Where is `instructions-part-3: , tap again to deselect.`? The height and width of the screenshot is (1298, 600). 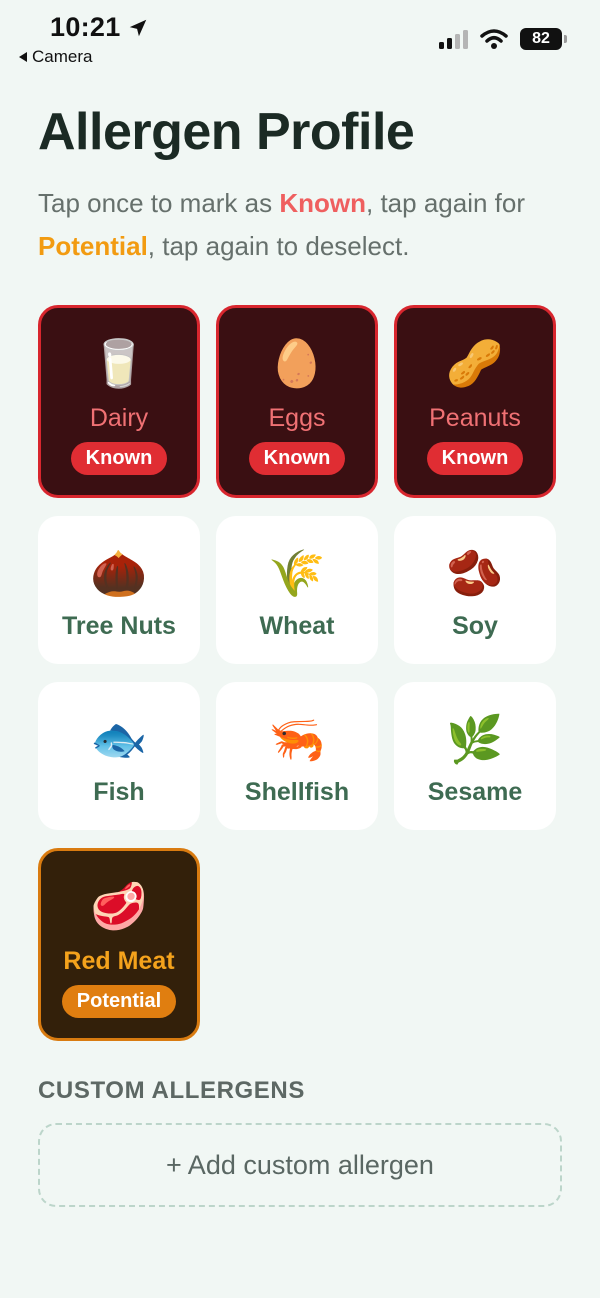 instructions-part-3: , tap again to deselect. is located at coordinates (278, 246).